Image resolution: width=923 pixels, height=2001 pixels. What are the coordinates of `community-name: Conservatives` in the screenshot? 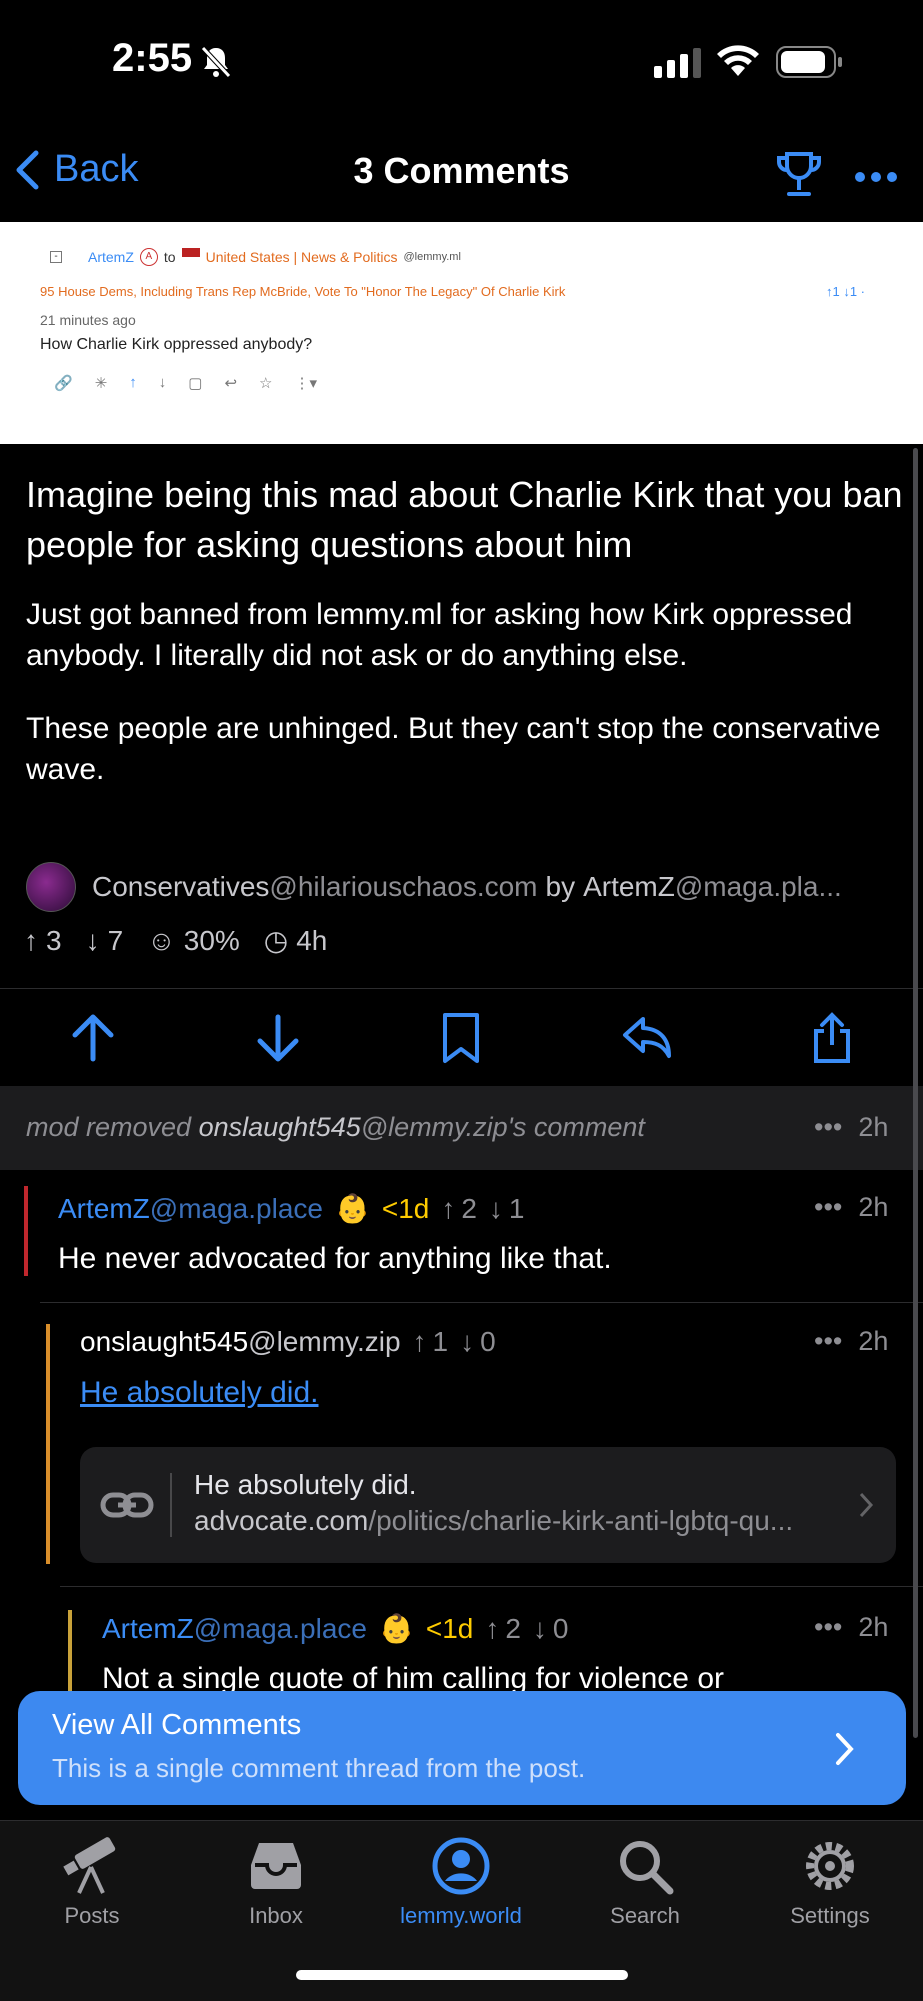 It's located at (180, 887).